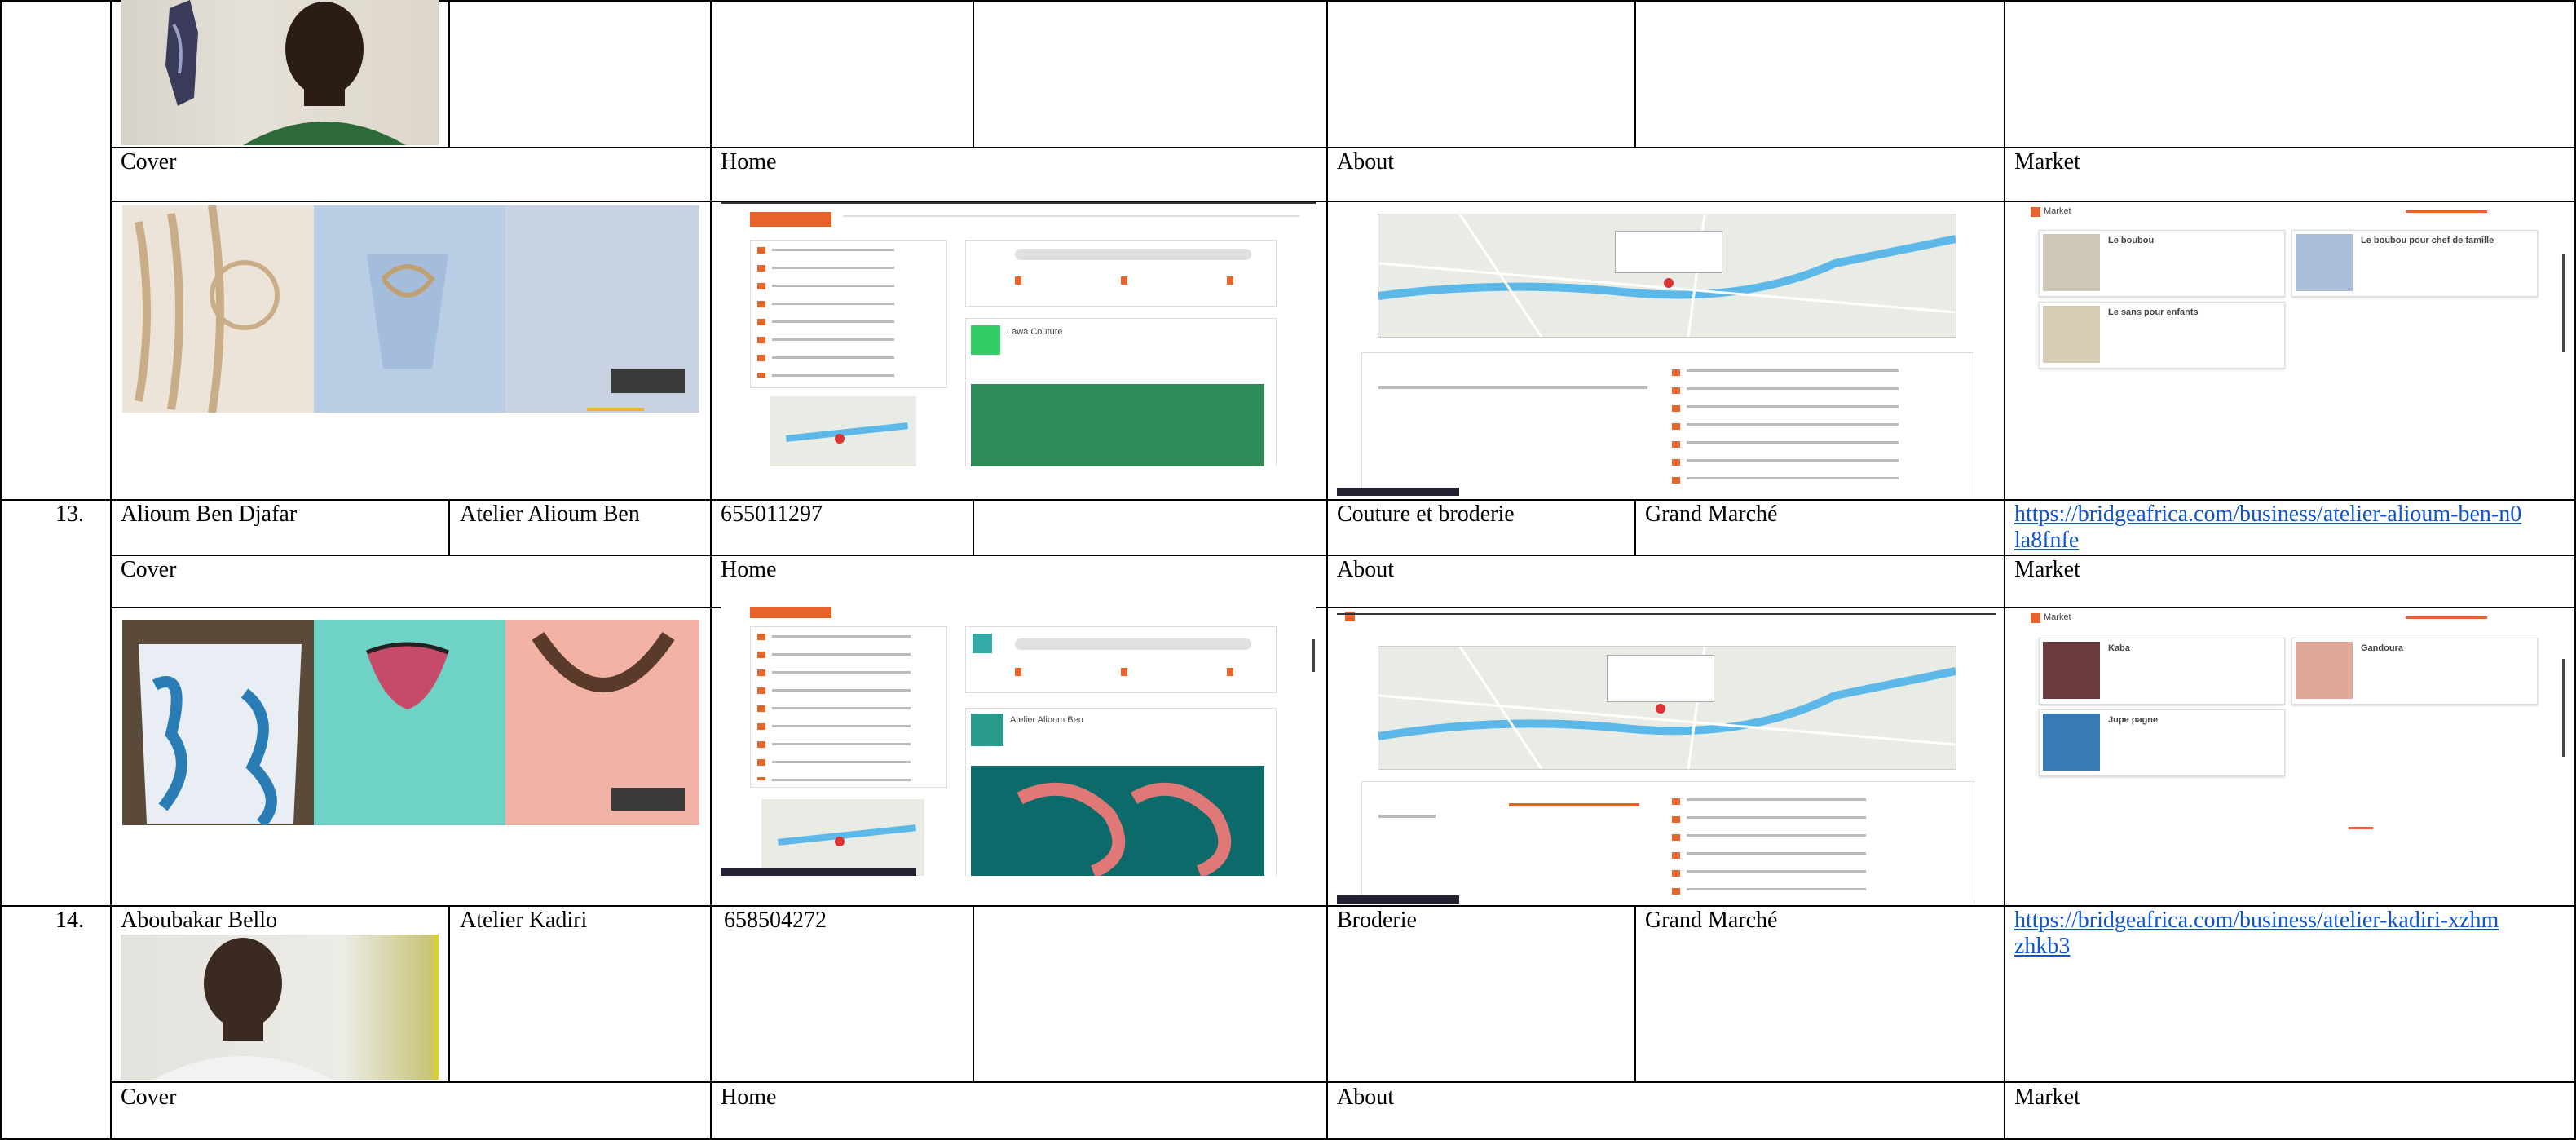 This screenshot has height=1140, width=2576. I want to click on market-screenshot: Market Kaba Gandoura Jupe pagne, so click(2289, 724).